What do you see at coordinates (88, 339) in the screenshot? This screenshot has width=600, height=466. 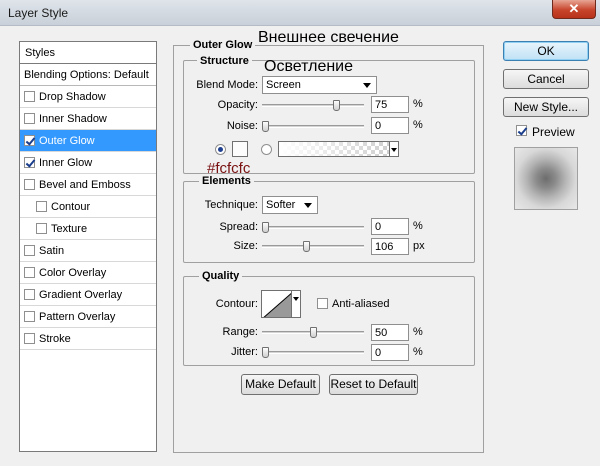 I see `style-item-stroke: Stroke` at bounding box center [88, 339].